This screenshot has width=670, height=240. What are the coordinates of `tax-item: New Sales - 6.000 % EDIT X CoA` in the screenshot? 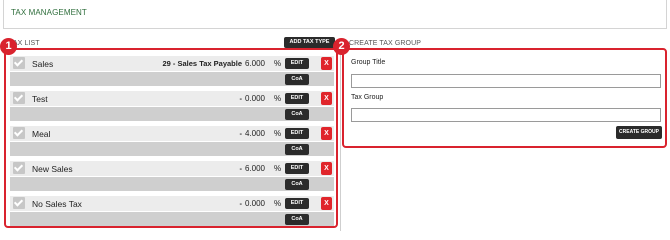 It's located at (172, 178).